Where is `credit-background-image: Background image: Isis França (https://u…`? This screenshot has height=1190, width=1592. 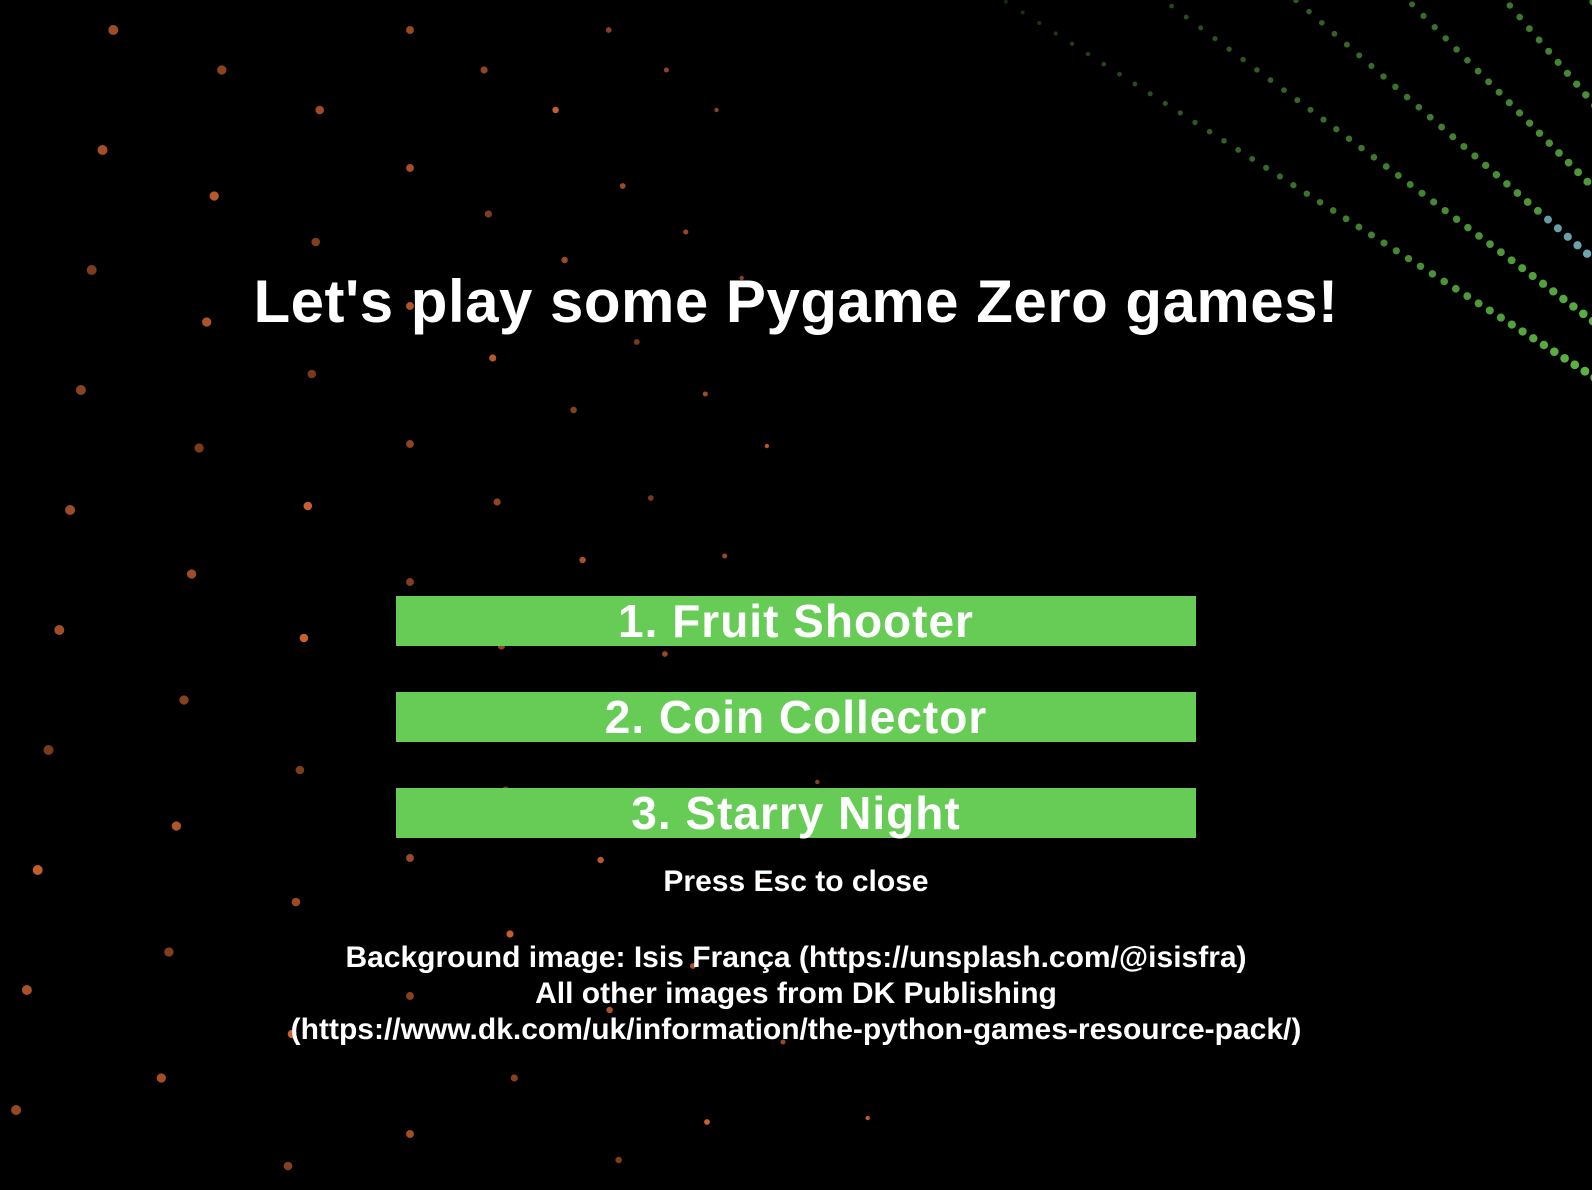
credit-background-image: Background image: Isis França (https://u… is located at coordinates (796, 957).